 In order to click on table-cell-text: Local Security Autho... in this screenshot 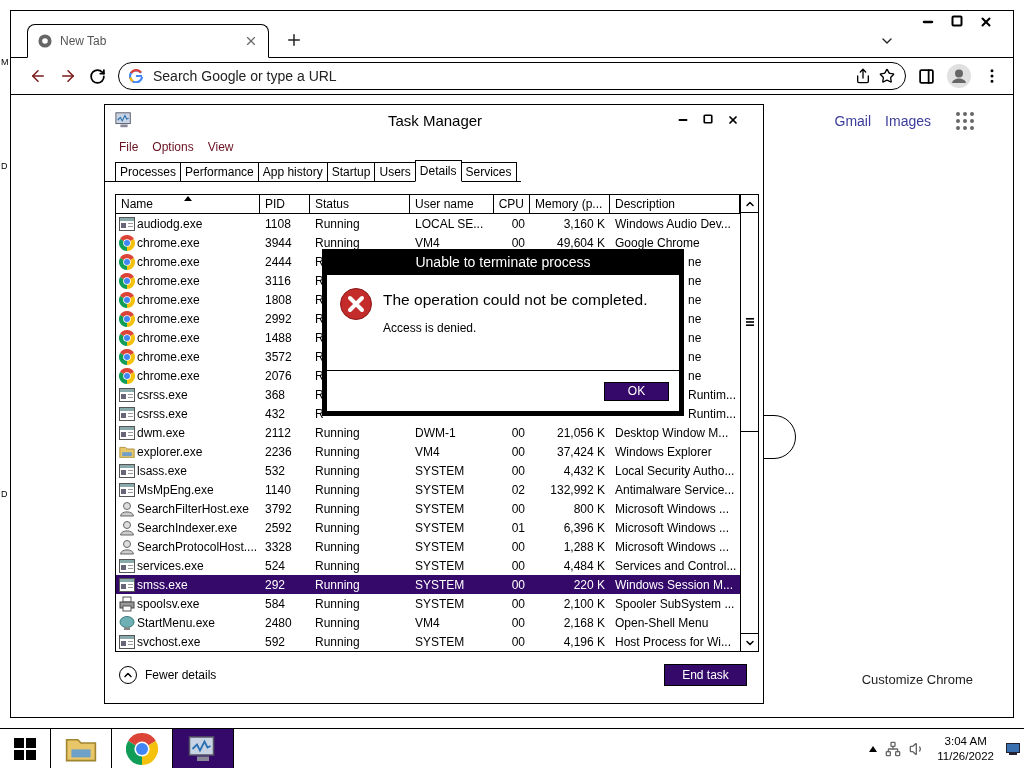, I will do `click(675, 470)`.